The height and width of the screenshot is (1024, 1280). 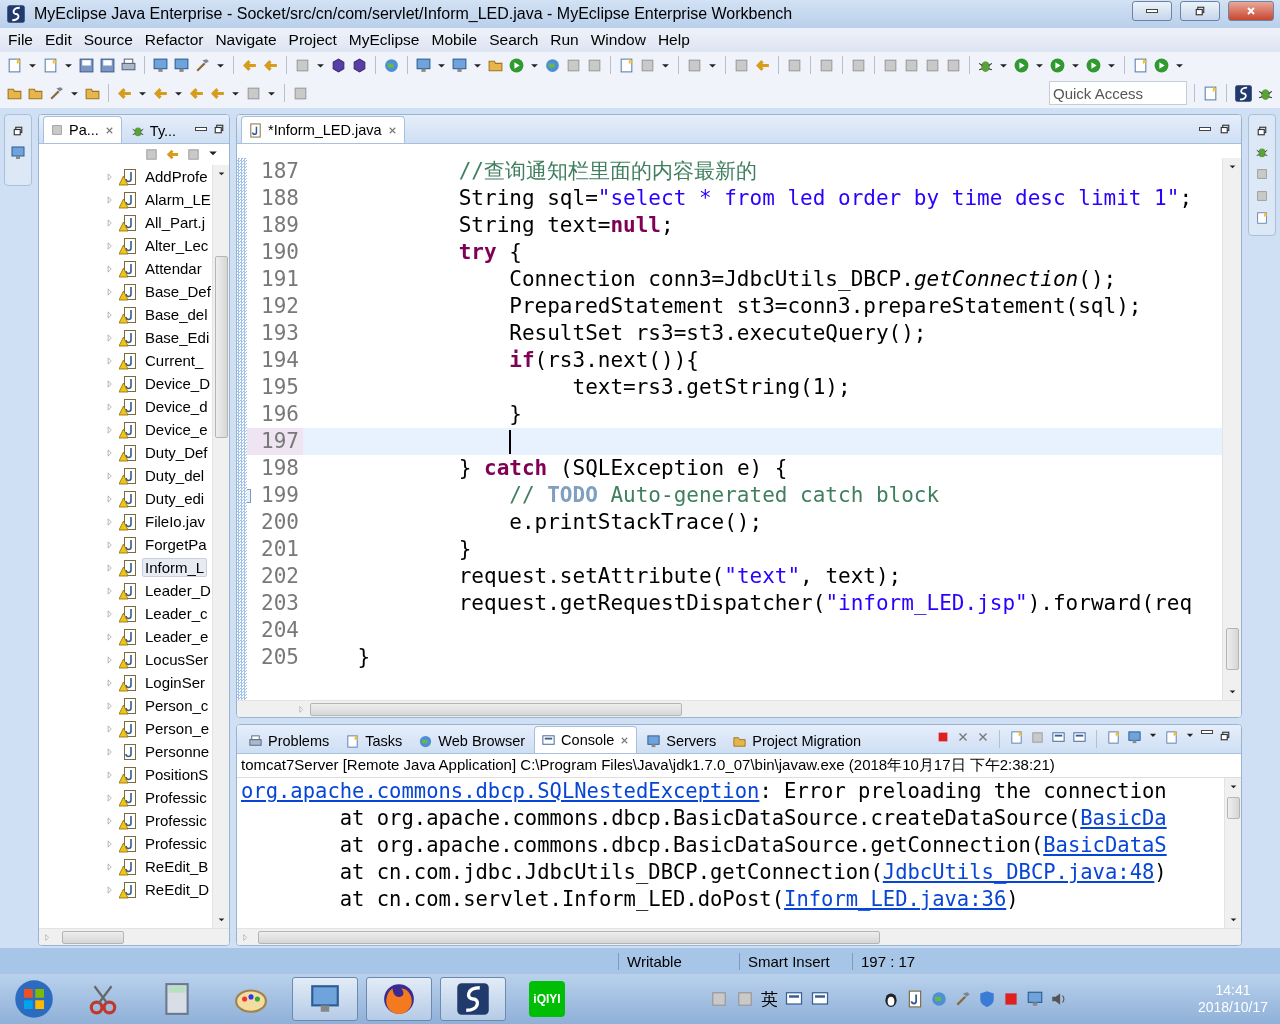 What do you see at coordinates (1152, 11) in the screenshot?
I see `minimize-button` at bounding box center [1152, 11].